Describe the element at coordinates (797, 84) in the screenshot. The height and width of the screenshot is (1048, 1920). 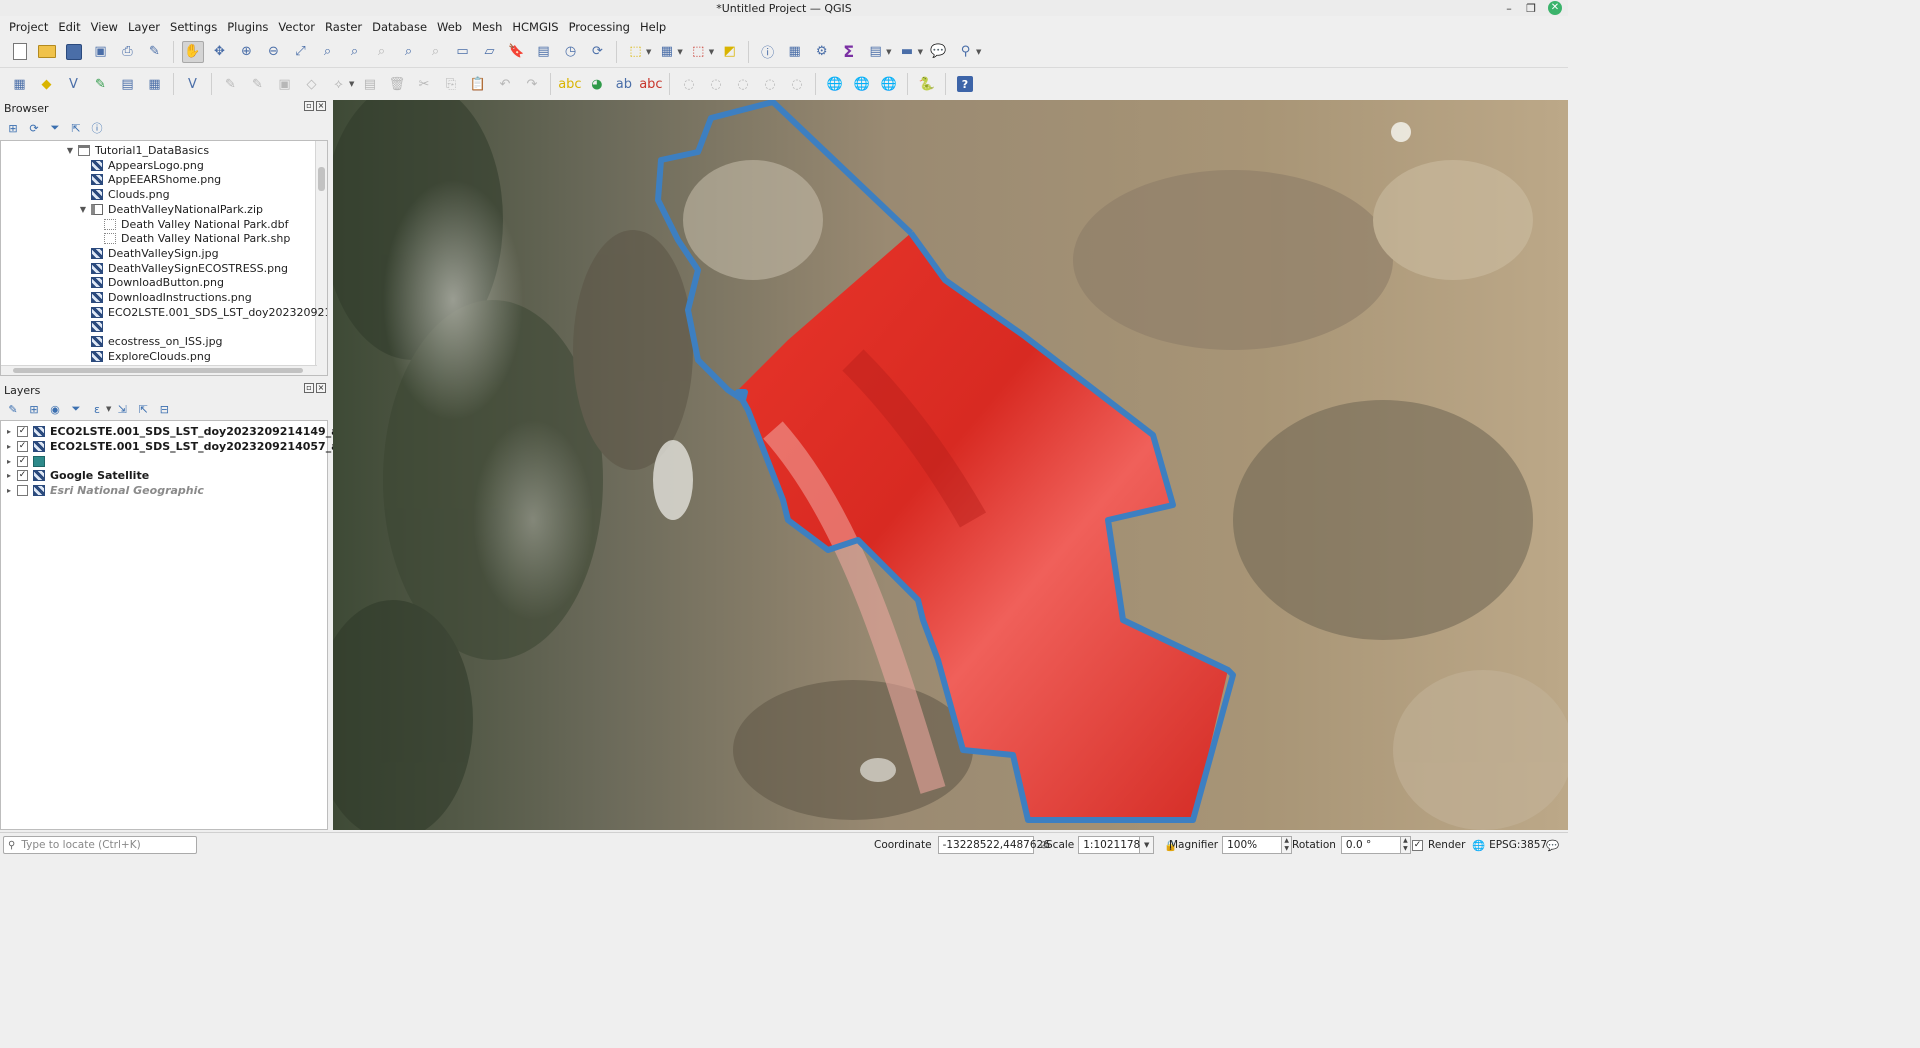
I see `change-label-icon: ◌` at that location.